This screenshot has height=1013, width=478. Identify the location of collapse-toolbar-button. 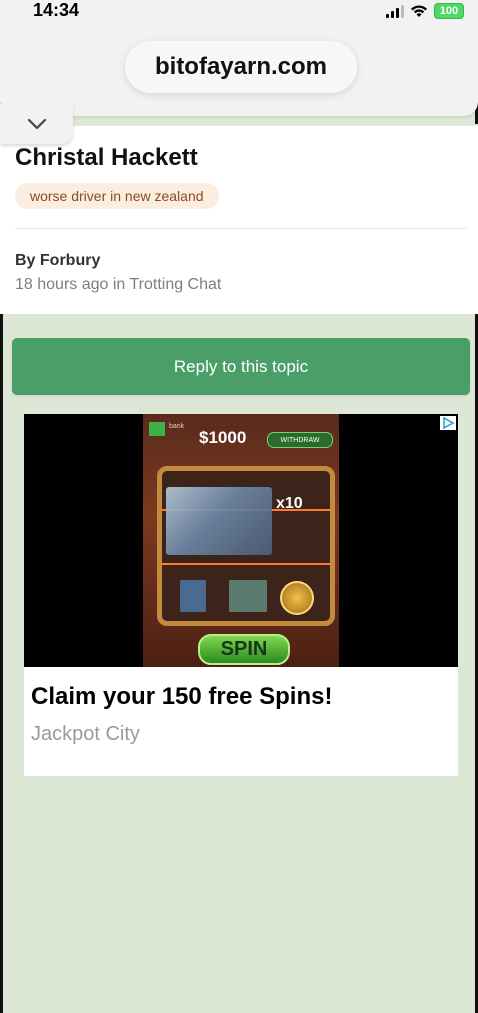
(36, 124).